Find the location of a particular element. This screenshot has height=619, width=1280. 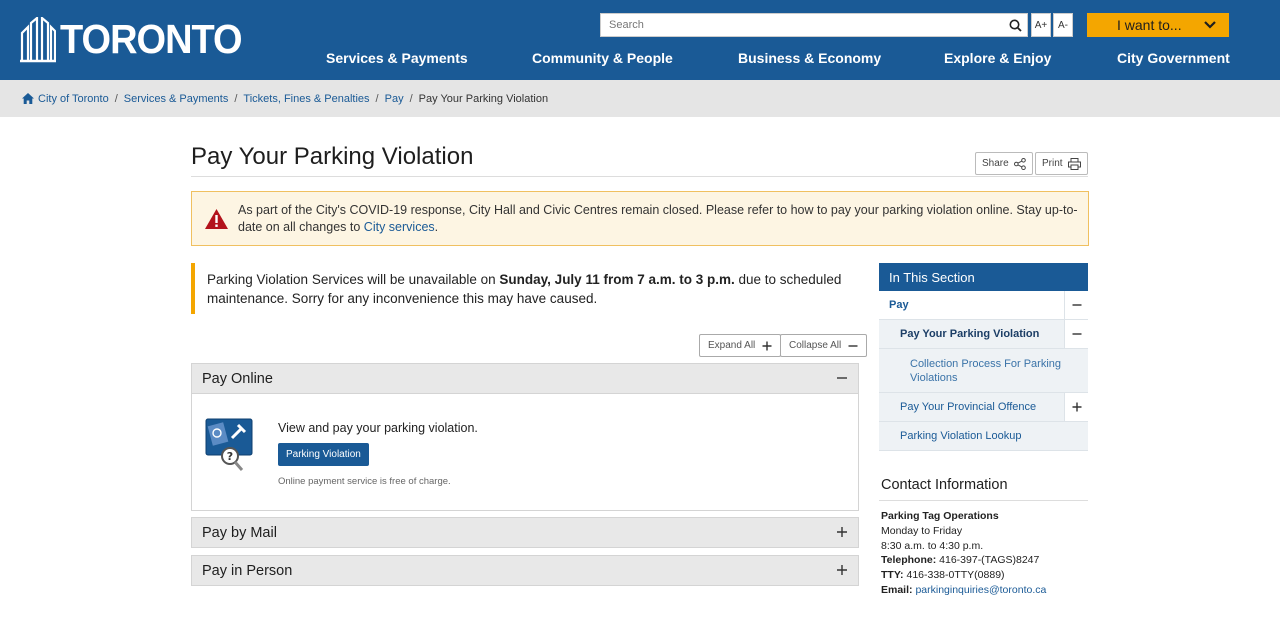

breadcrumb-city-of-toronto: City of Toronto is located at coordinates (73, 99).